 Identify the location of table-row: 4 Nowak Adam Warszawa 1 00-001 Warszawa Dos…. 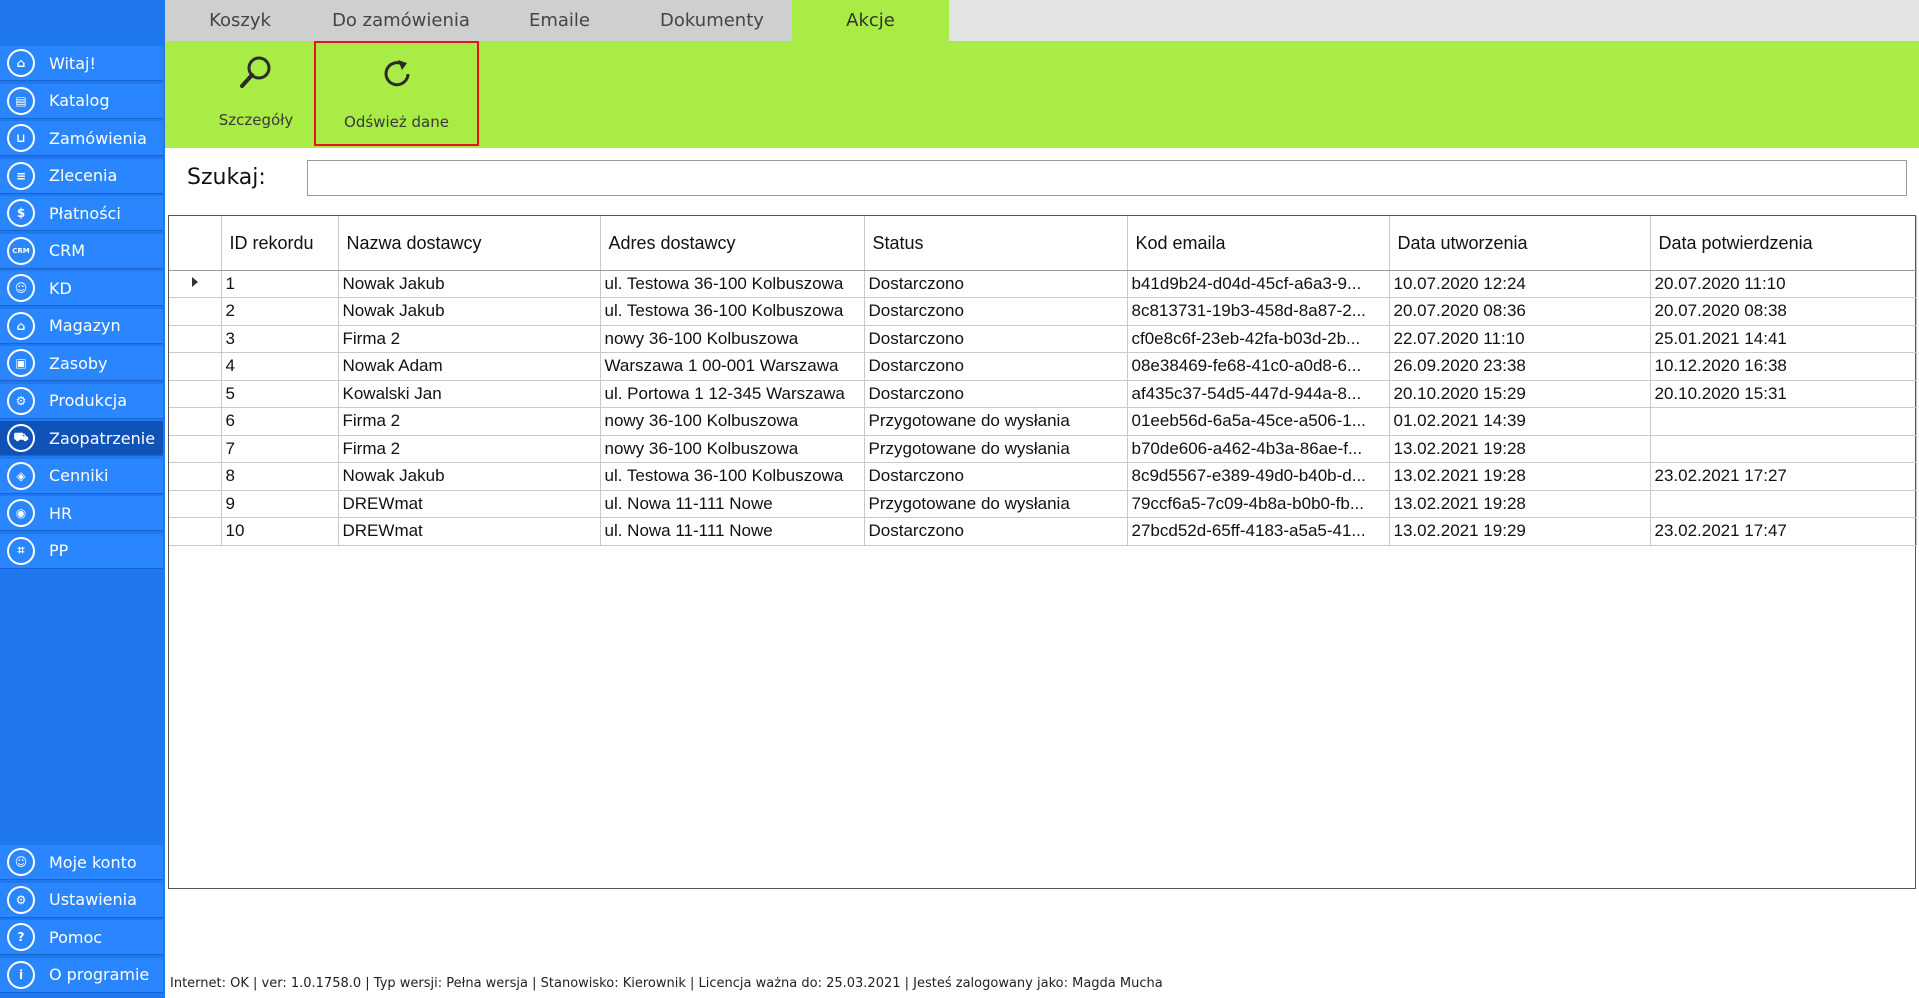
(1043, 366).